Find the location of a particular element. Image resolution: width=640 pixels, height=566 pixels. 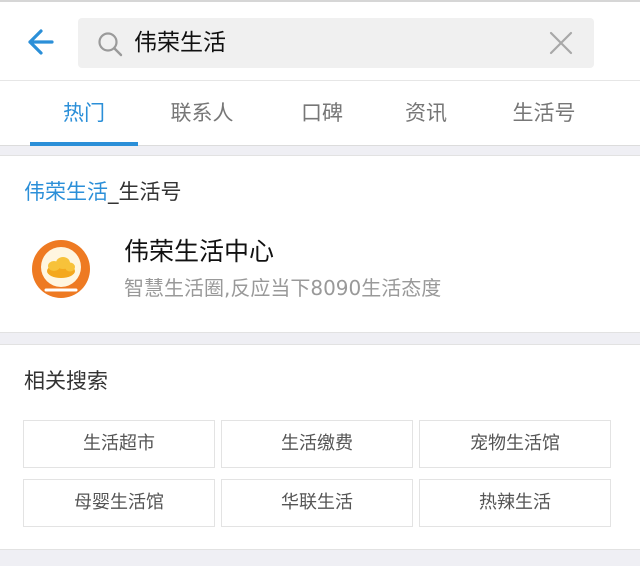

account-name: 伟荣生活中心 is located at coordinates (199, 252).